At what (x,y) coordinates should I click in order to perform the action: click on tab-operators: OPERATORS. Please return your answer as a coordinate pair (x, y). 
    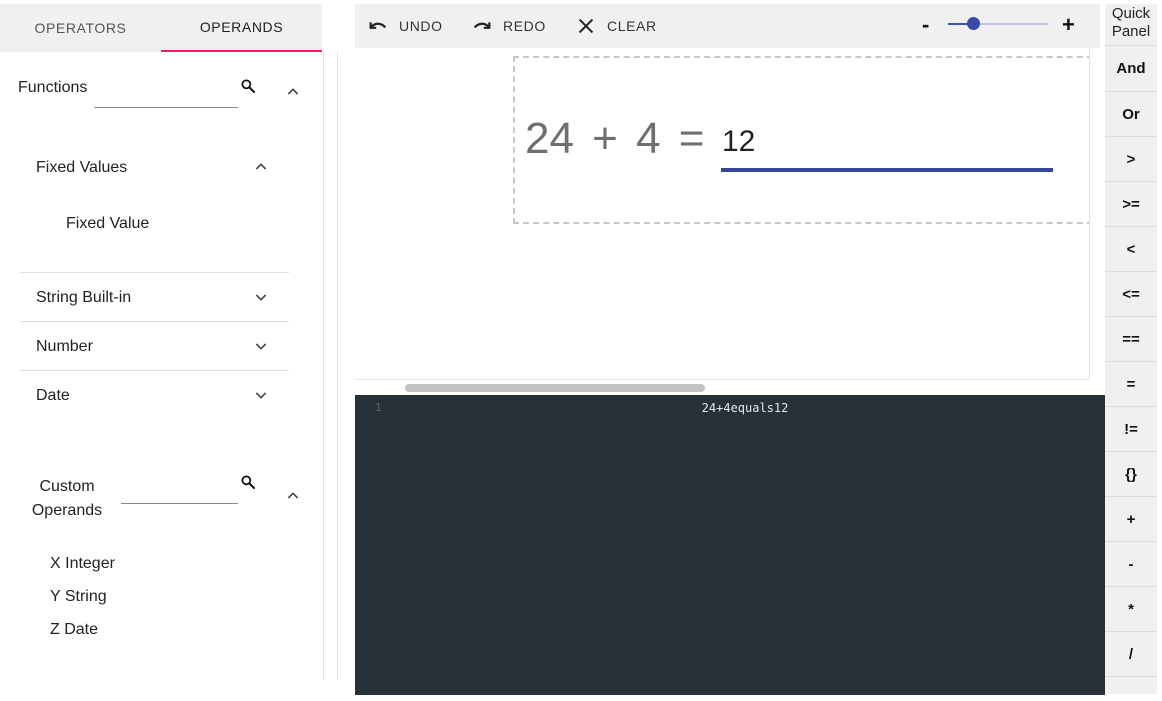
    Looking at the image, I should click on (80, 28).